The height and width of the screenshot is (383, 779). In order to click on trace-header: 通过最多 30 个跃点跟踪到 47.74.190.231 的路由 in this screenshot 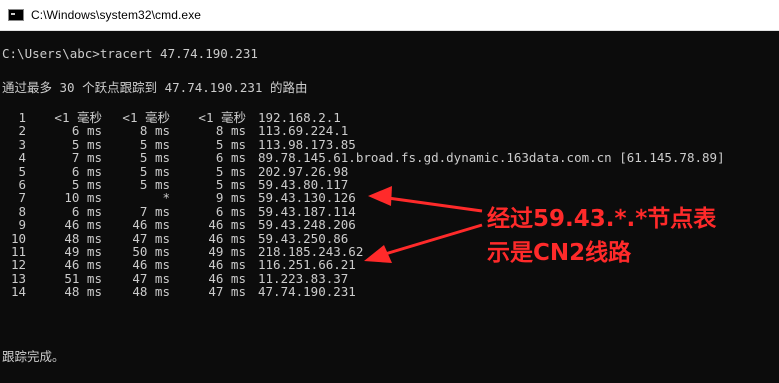, I will do `click(155, 87)`.